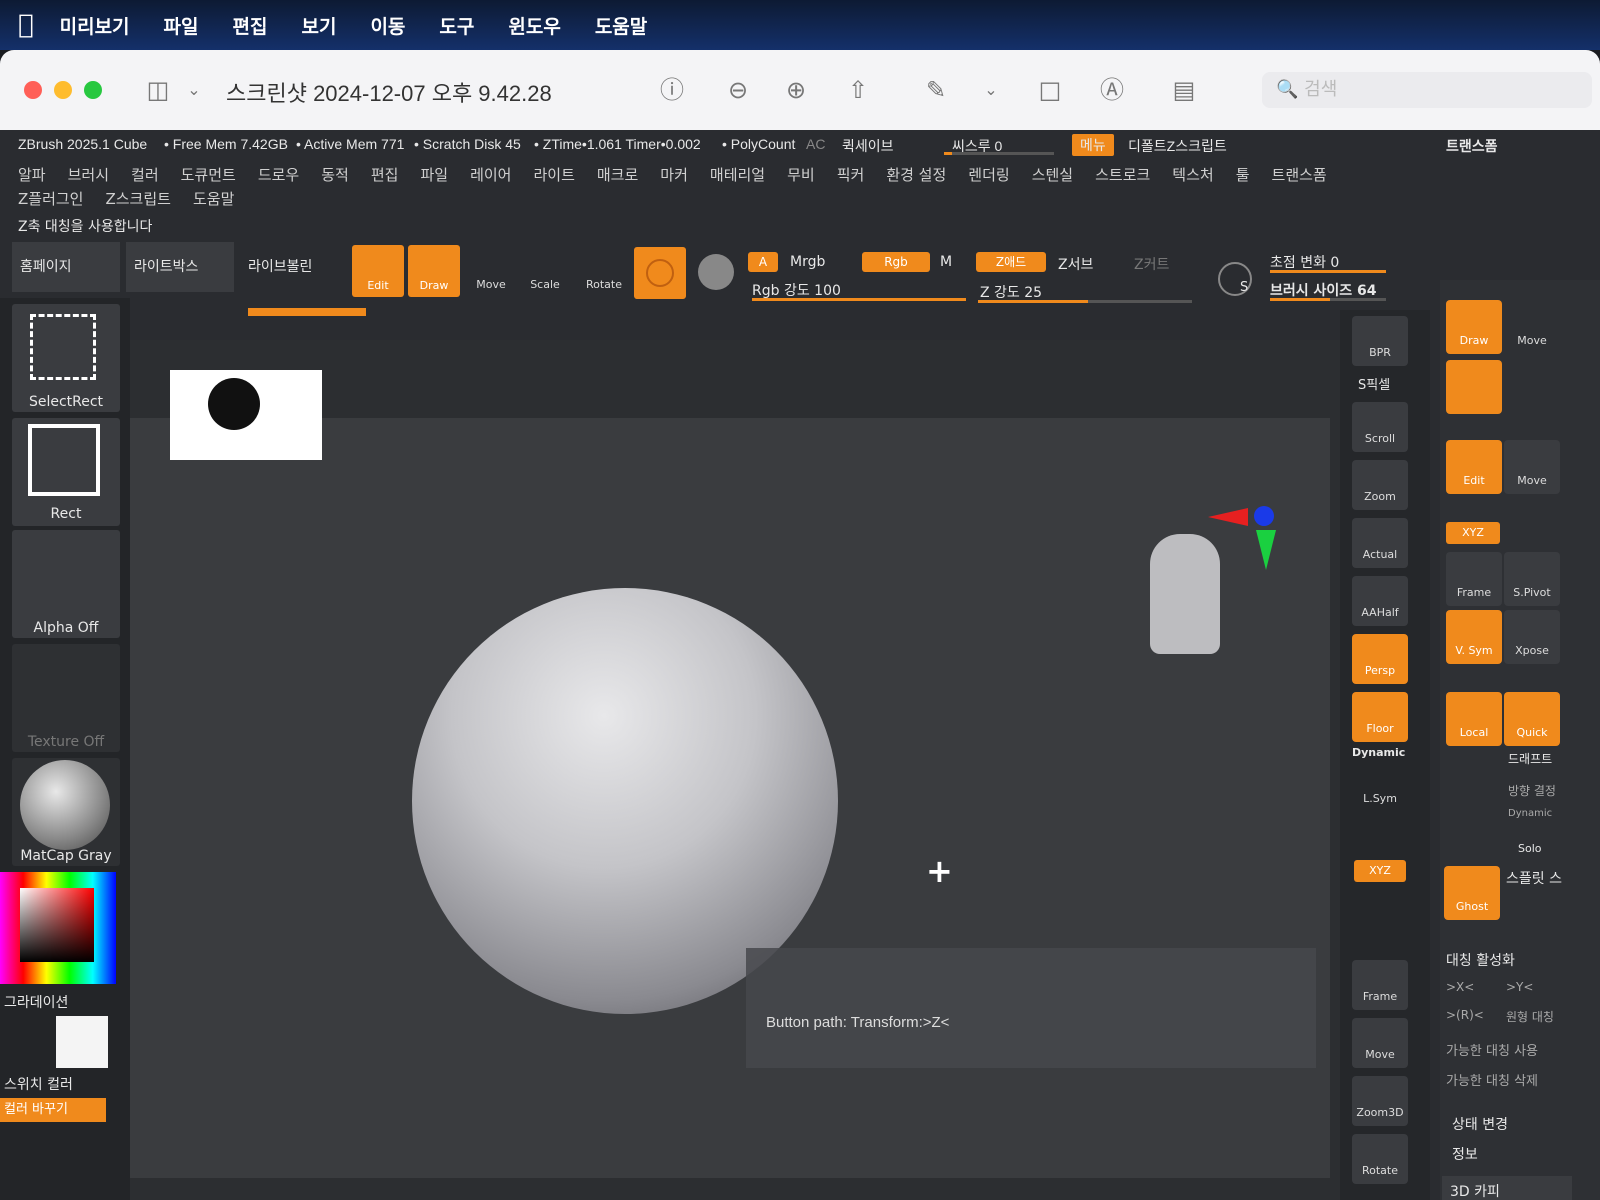  What do you see at coordinates (1474, 327) in the screenshot?
I see `tp-draw-button: Draw` at bounding box center [1474, 327].